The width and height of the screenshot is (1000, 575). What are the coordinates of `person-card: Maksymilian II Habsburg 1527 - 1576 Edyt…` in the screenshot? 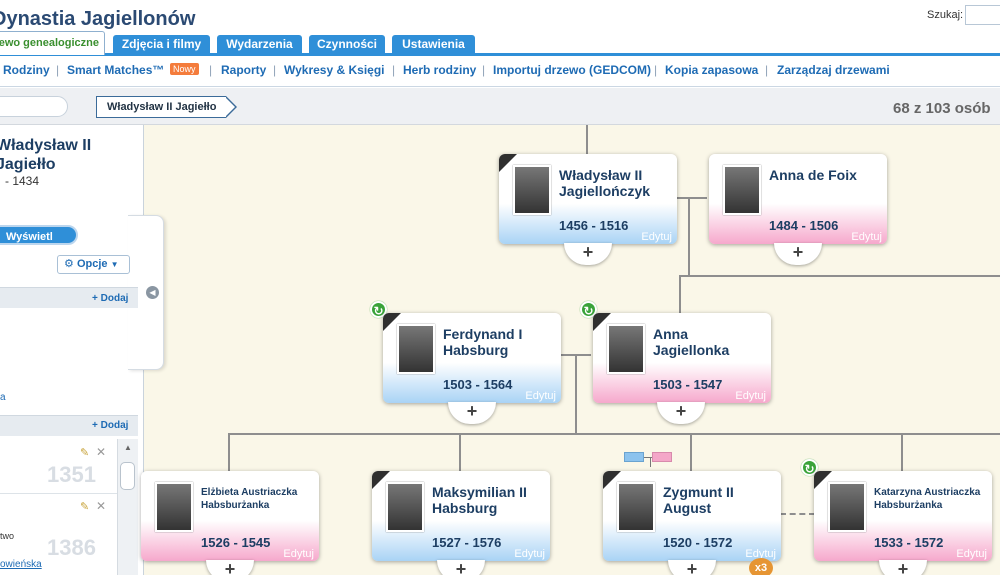 It's located at (461, 516).